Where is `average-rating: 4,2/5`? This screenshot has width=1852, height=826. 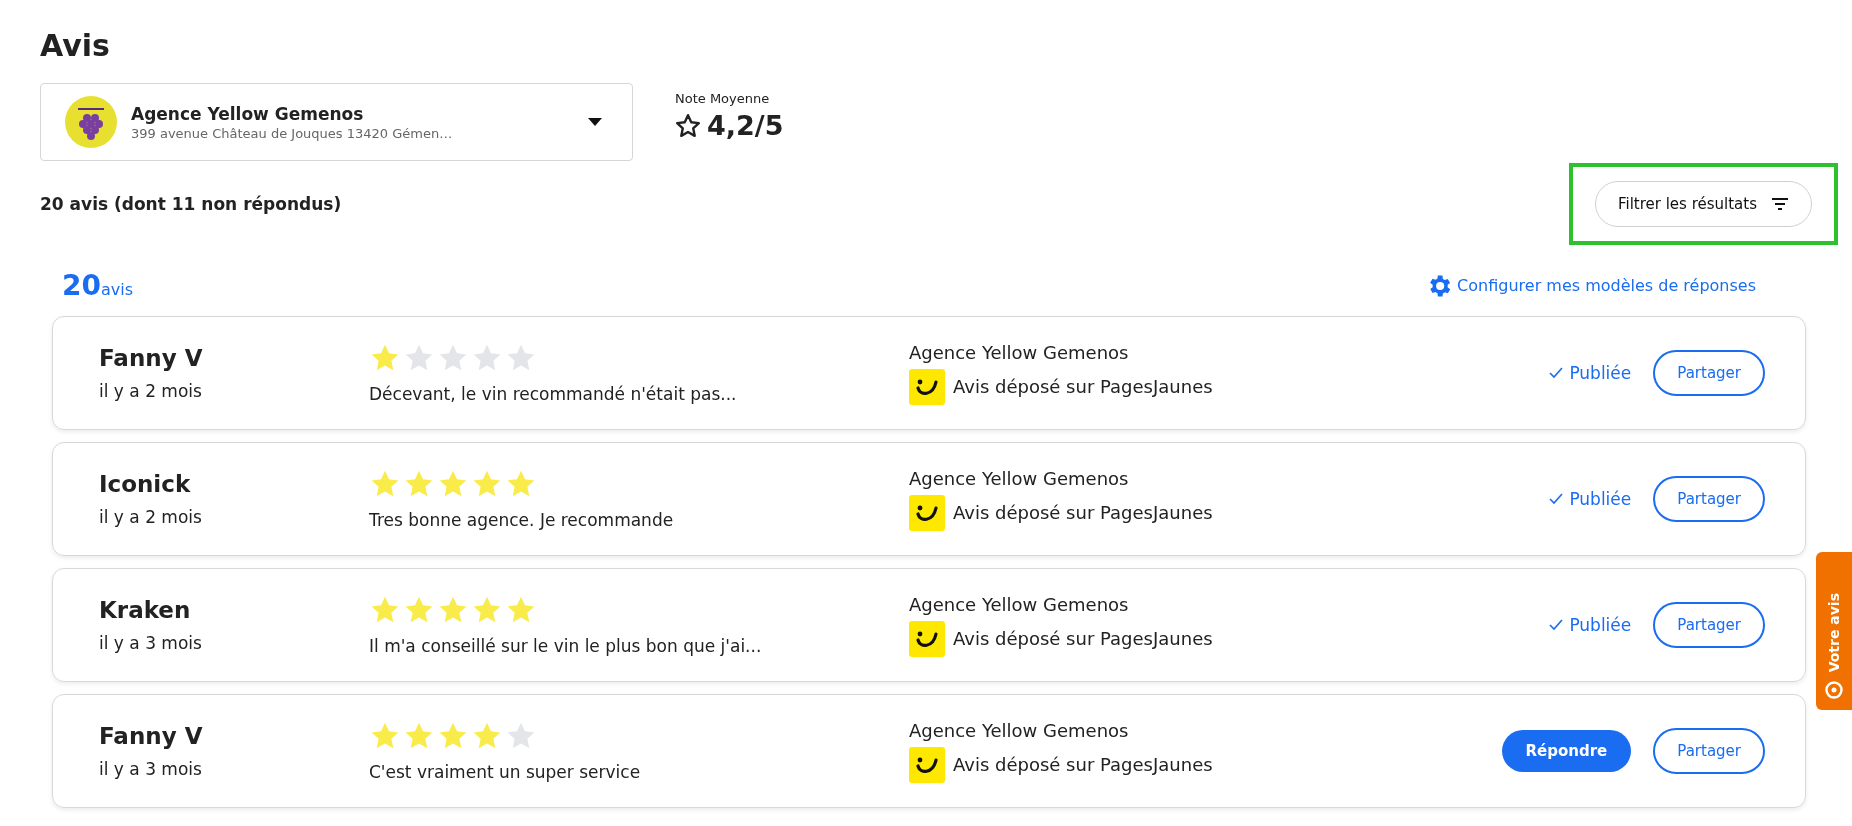
average-rating: 4,2/5 is located at coordinates (745, 125).